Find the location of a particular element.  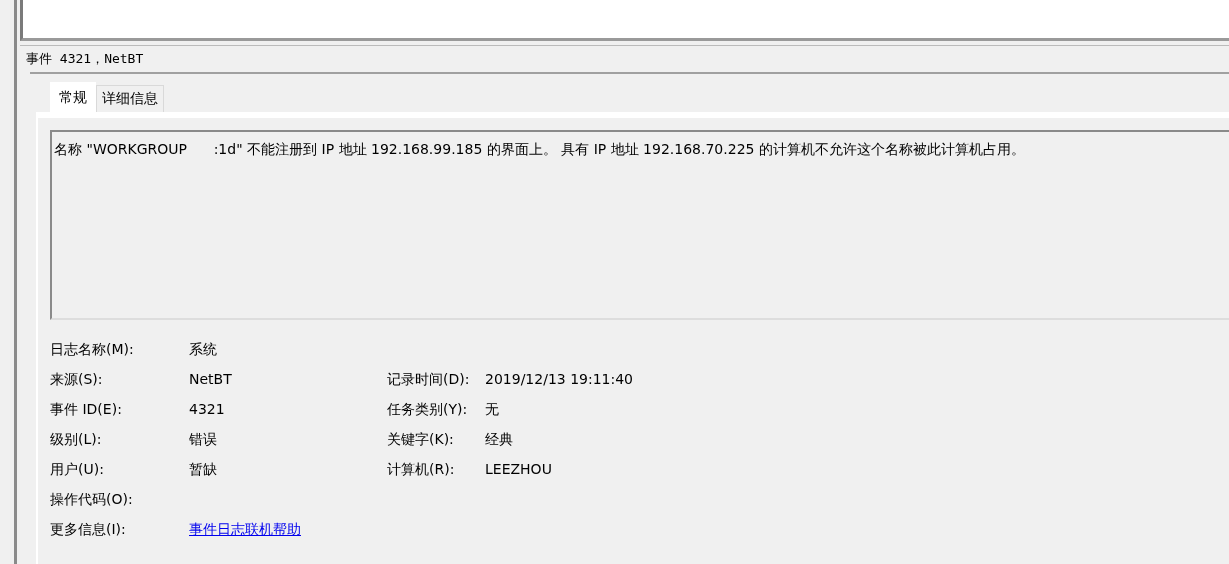

property-label: 任务类别(Y): is located at coordinates (428, 409).